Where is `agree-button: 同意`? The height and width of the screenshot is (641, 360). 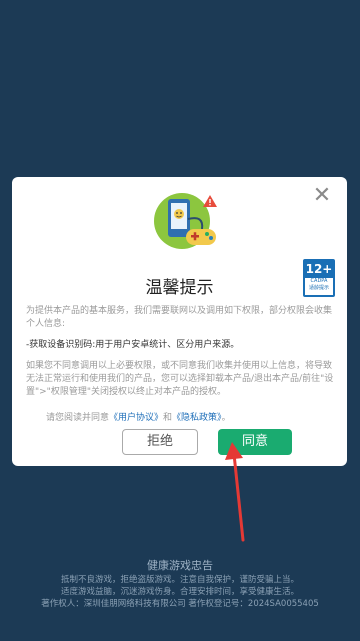
agree-button: 同意 is located at coordinates (255, 442).